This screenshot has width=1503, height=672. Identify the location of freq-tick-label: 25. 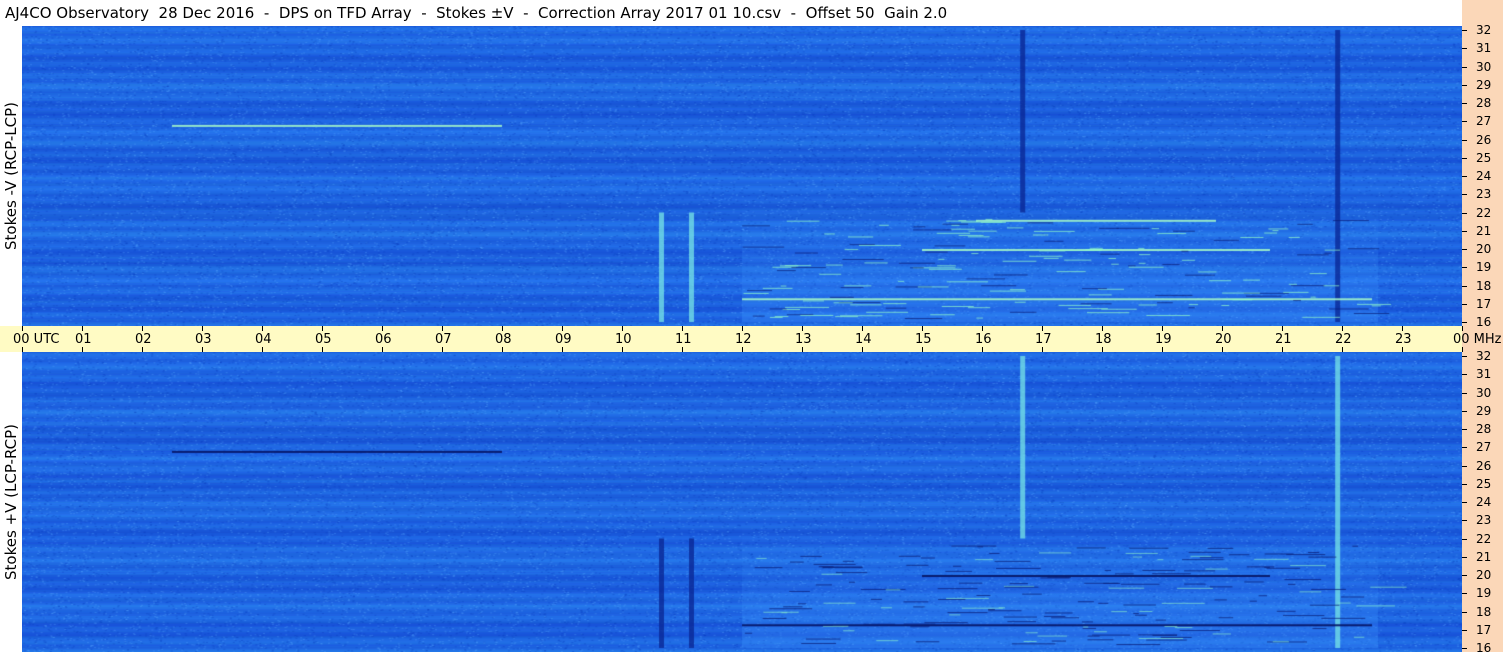
(1484, 157).